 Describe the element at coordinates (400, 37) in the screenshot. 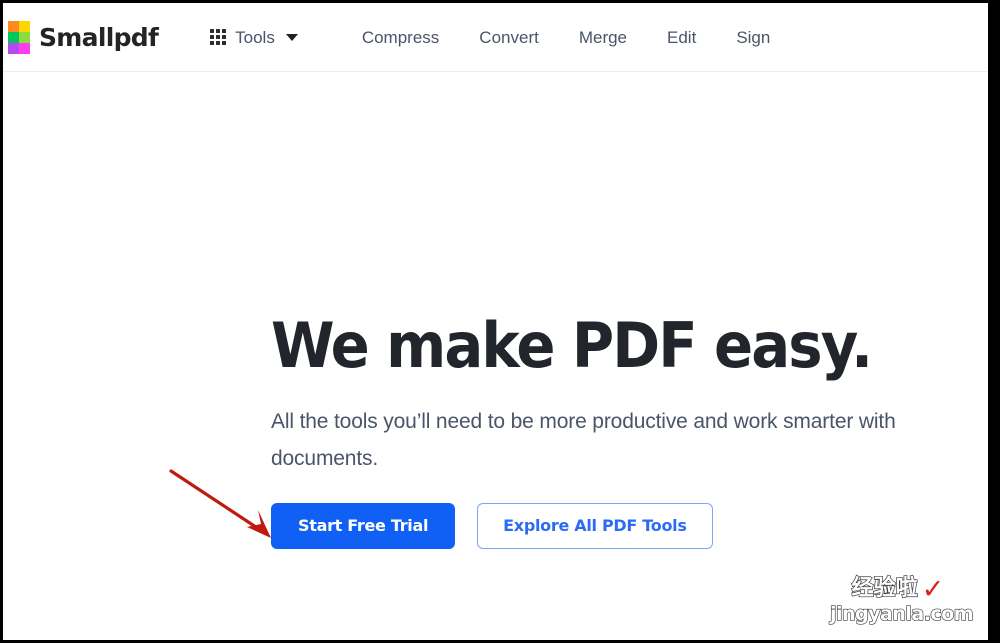

I see `nav-link-compress: Compress` at that location.